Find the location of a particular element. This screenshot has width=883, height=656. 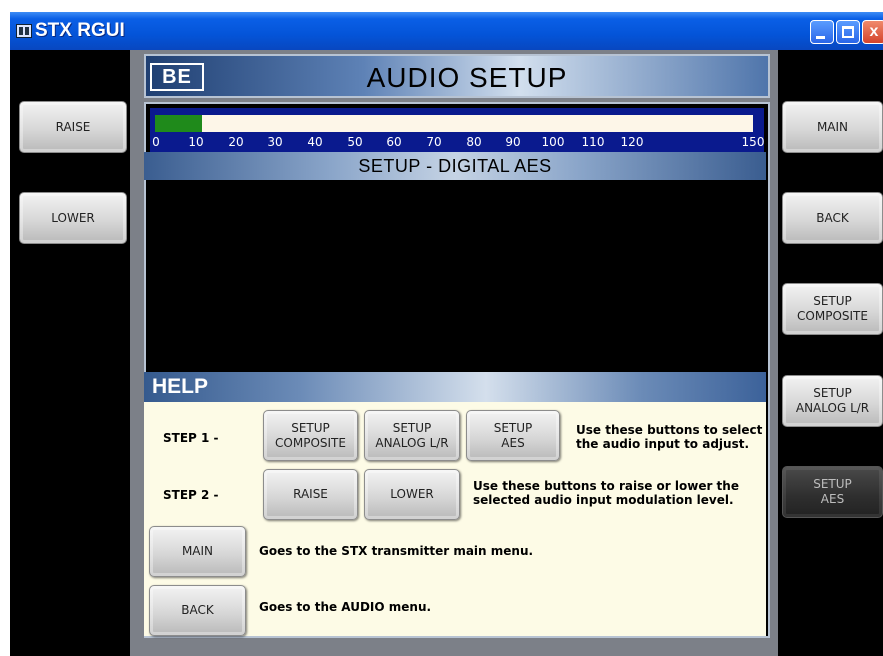

meter-tick: 40 is located at coordinates (315, 142).